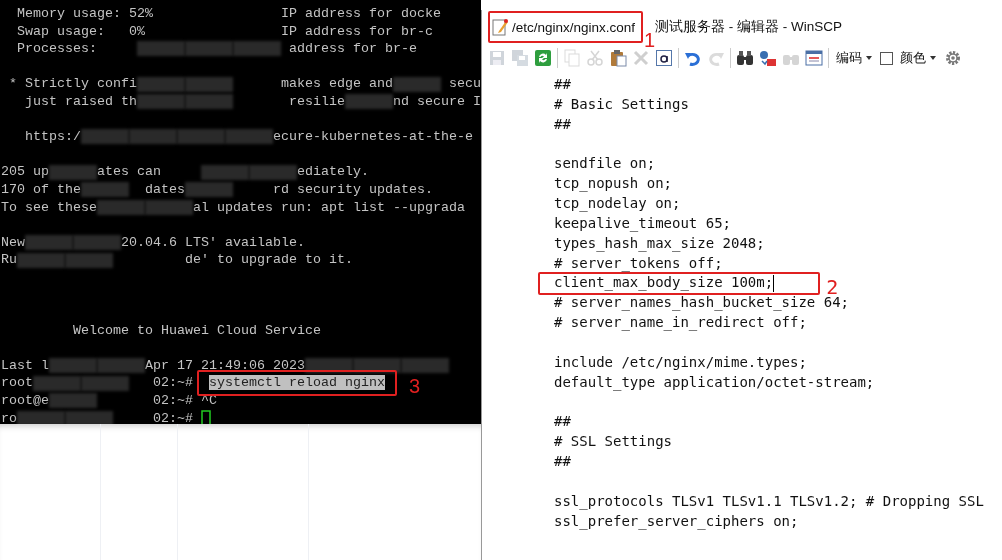  Describe the element at coordinates (918, 58) in the screenshot. I see `color-menu: 颜色` at that location.